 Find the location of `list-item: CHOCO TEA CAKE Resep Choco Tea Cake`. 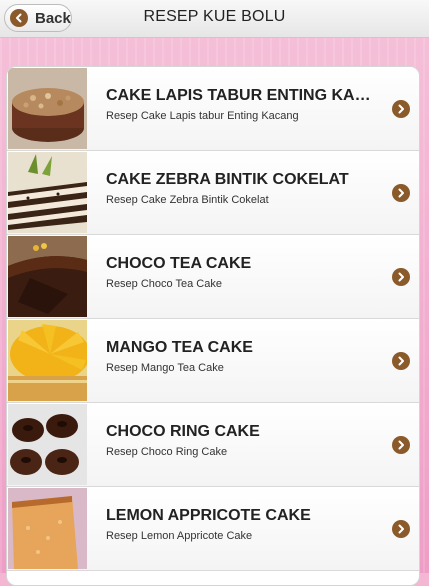

list-item: CHOCO TEA CAKE Resep Choco Tea Cake is located at coordinates (213, 277).